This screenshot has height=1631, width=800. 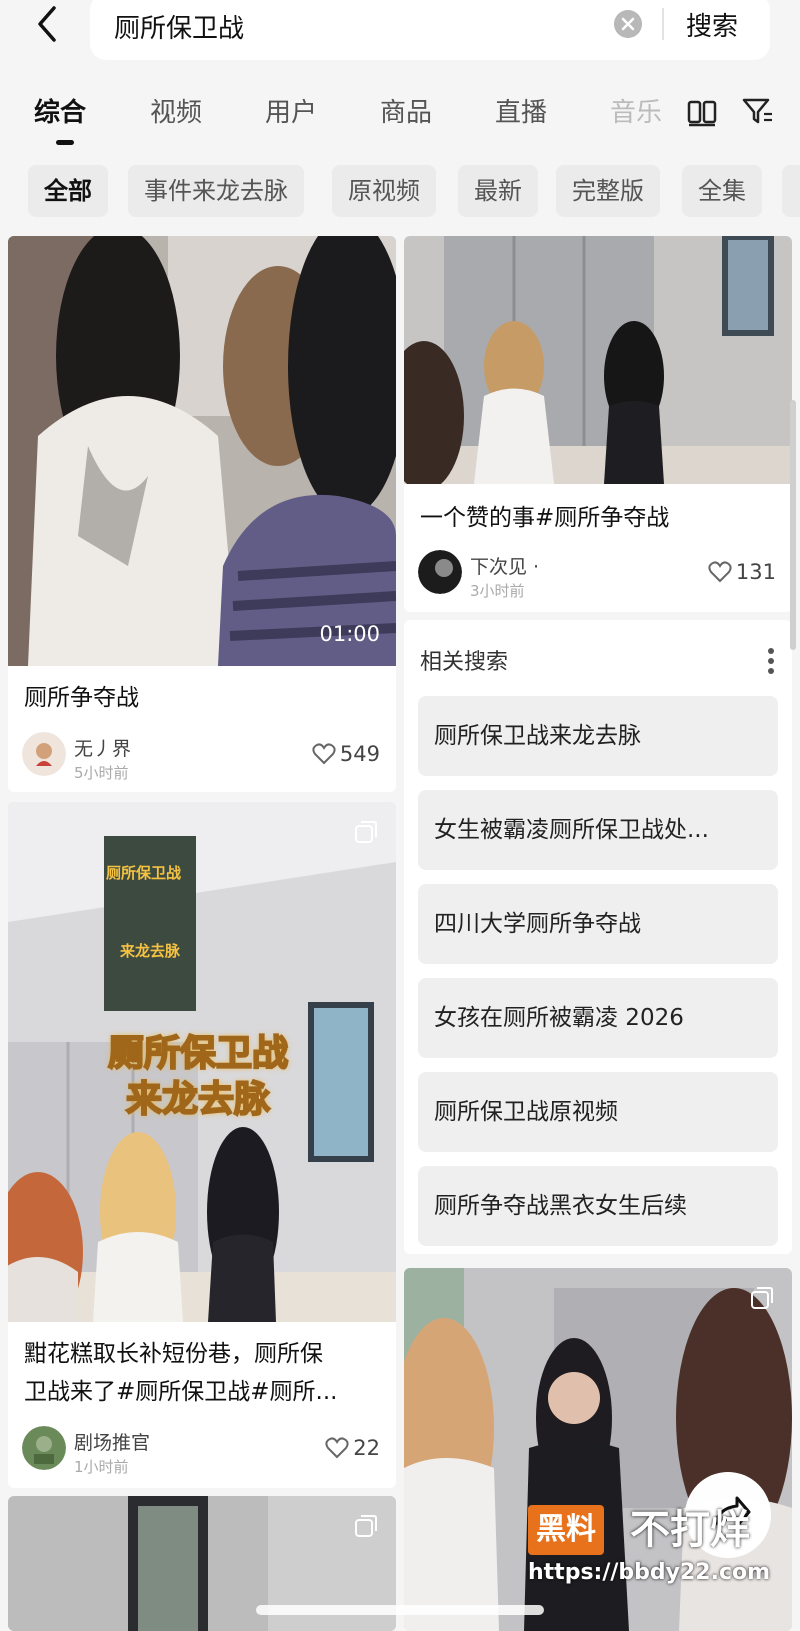 I want to click on watermark-logo: 黑料, so click(x=566, y=1530).